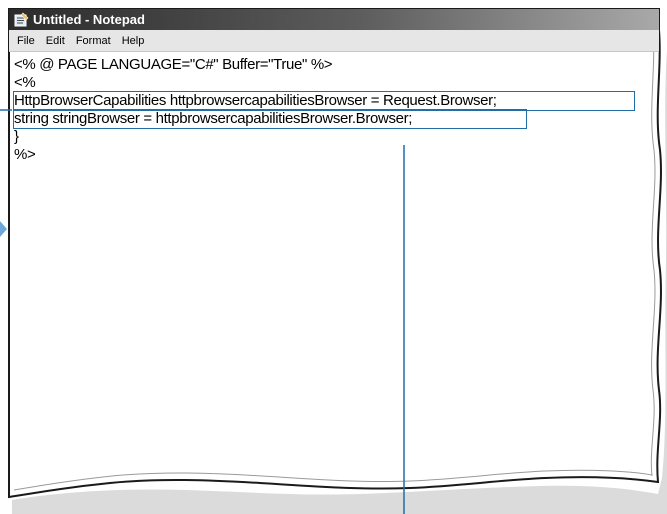 This screenshot has width=667, height=514. I want to click on callout-arrow-left, so click(3, 229).